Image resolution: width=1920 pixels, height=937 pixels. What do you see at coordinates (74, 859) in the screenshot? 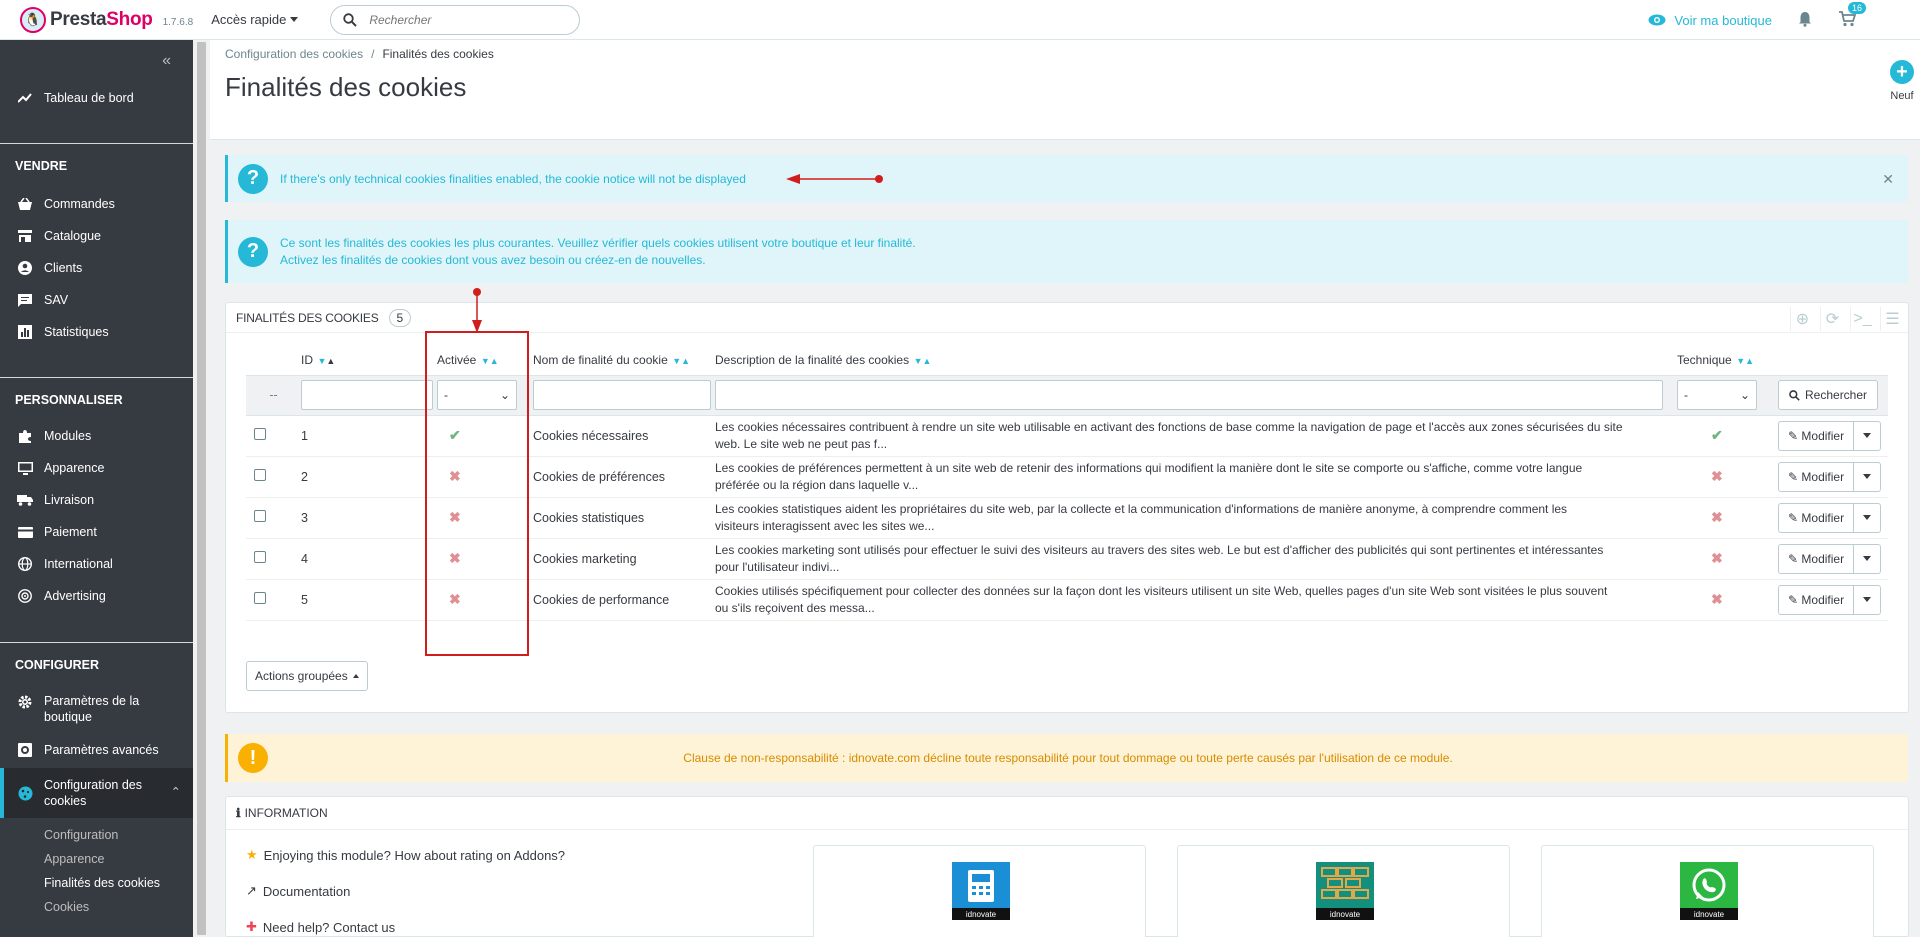
I see `sub-item-appearance: Apparence` at bounding box center [74, 859].